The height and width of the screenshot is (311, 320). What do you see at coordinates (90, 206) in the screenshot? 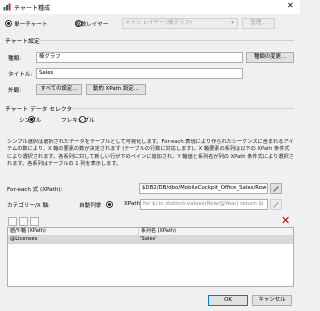
I see `auto-sequence-label: 自動列挙` at bounding box center [90, 206].